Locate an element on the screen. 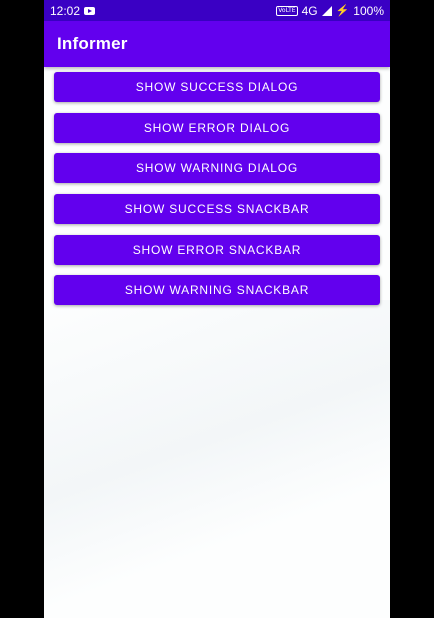  app-title: Informer is located at coordinates (92, 43).